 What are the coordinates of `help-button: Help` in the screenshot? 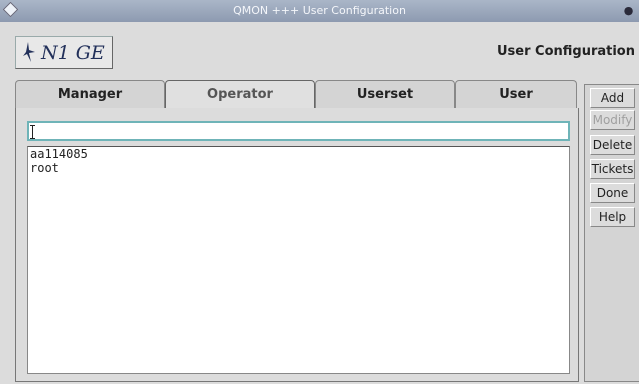 It's located at (612, 217).